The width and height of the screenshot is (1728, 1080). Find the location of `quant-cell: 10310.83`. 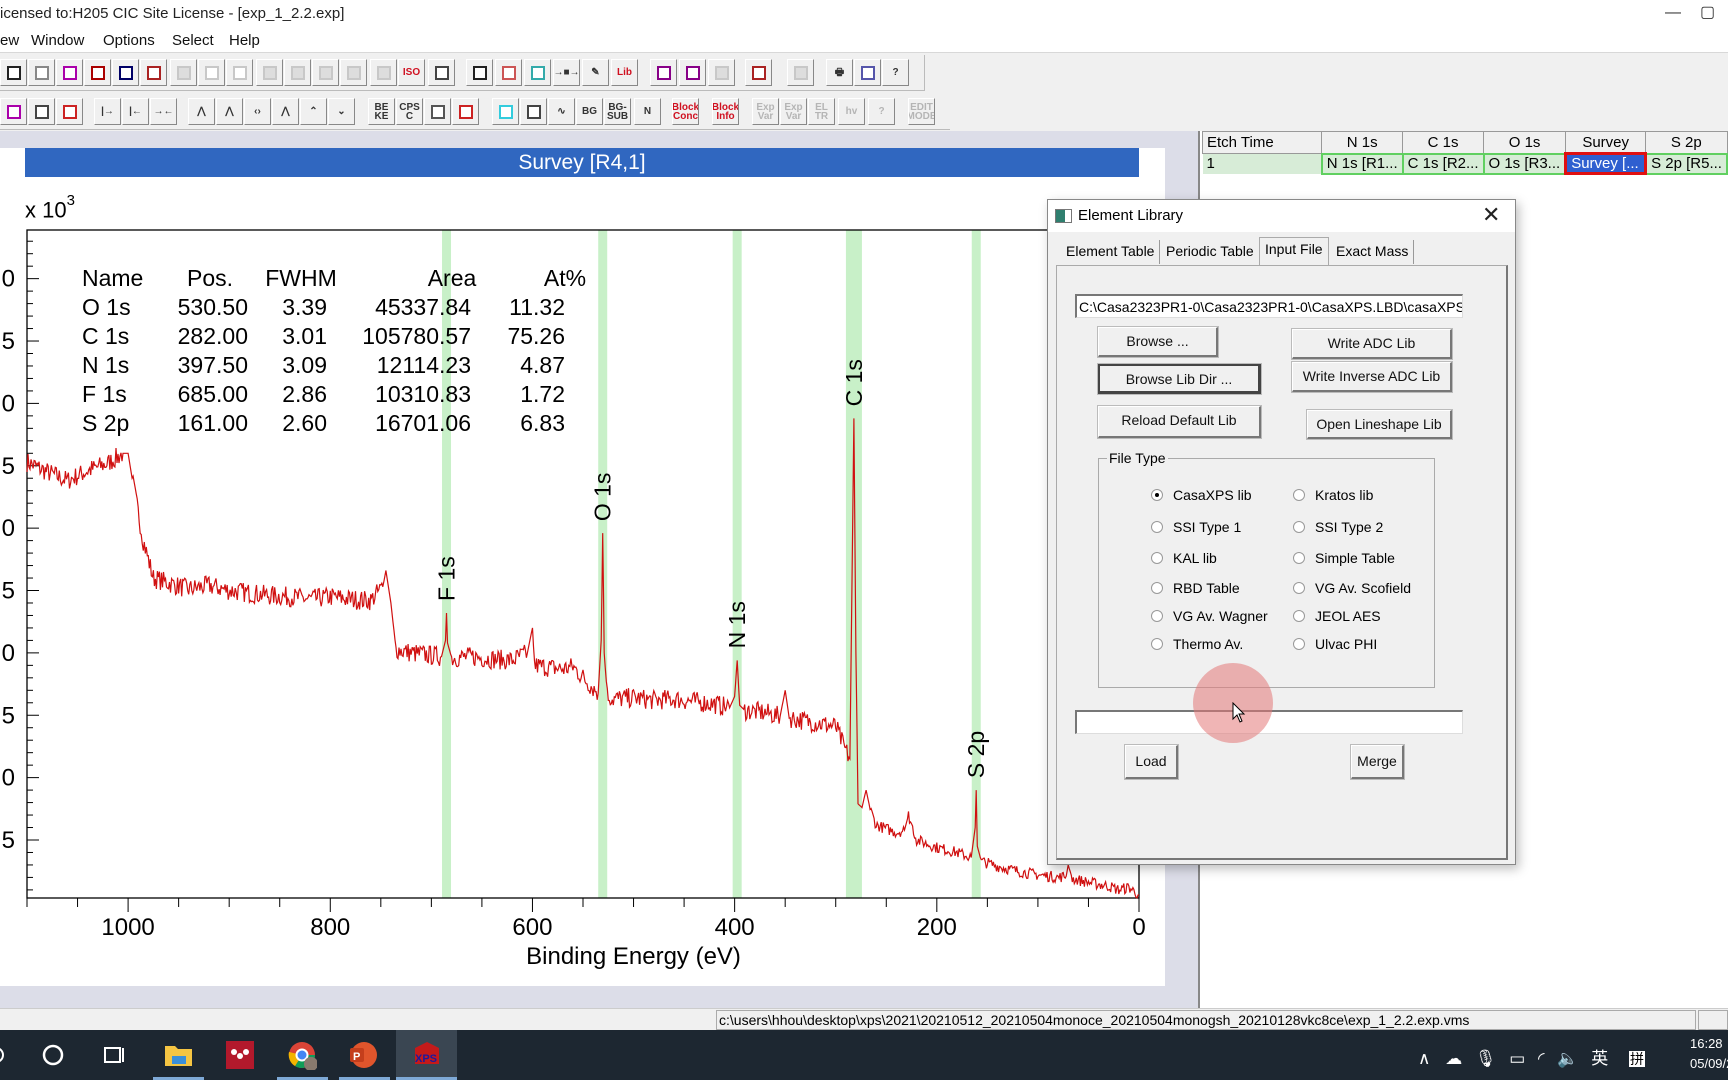

quant-cell: 10310.83 is located at coordinates (423, 394).